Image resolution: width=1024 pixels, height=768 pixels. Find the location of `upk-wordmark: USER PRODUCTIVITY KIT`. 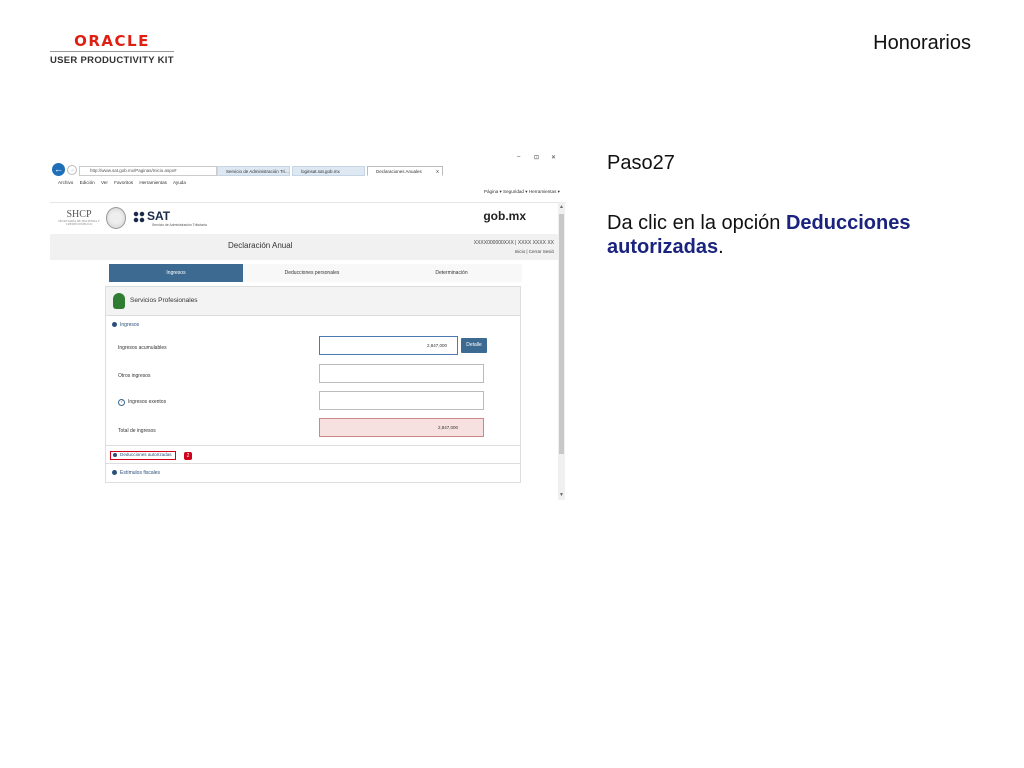

upk-wordmark: USER PRODUCTIVITY KIT is located at coordinates (112, 60).